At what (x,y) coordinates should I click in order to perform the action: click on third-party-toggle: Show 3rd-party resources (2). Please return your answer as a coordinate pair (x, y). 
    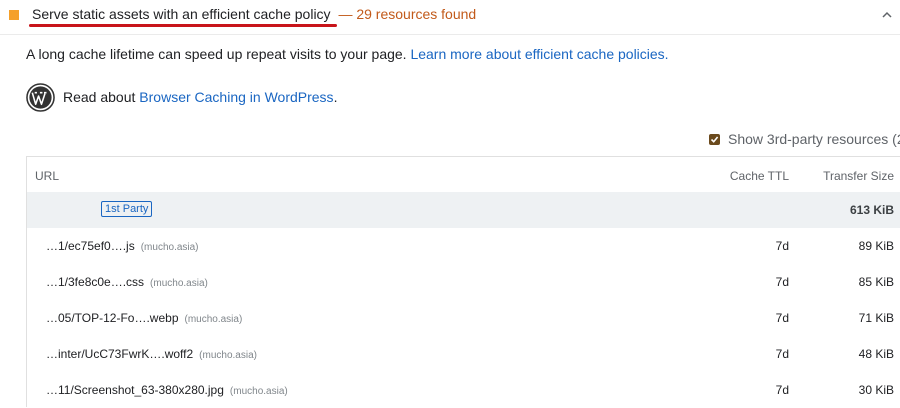
    Looking at the image, I should click on (804, 139).